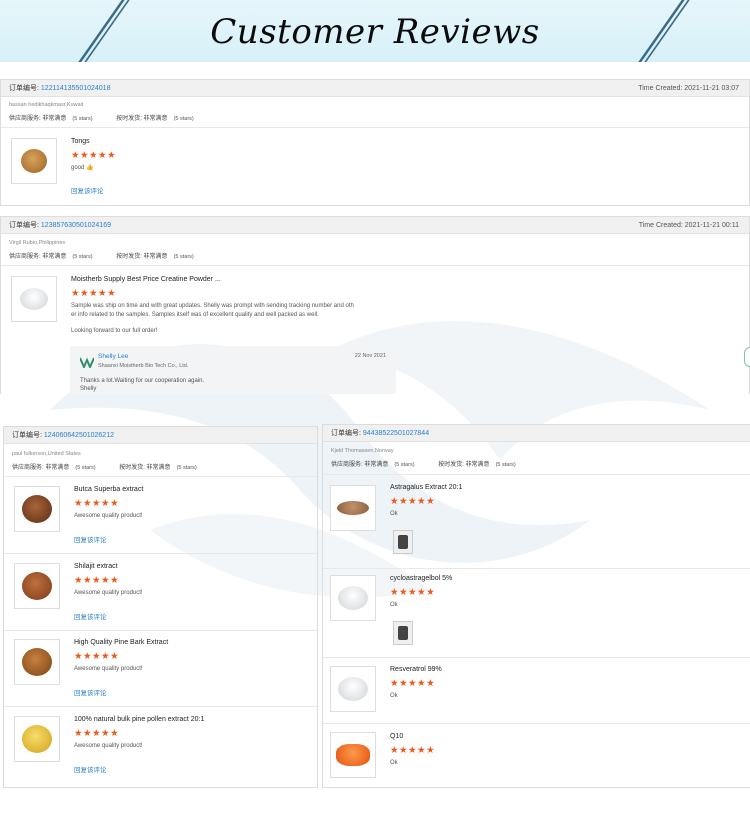 The width and height of the screenshot is (750, 827). What do you see at coordinates (536, 433) in the screenshot?
I see `order-header: 订单编号: 94438522501027844` at bounding box center [536, 433].